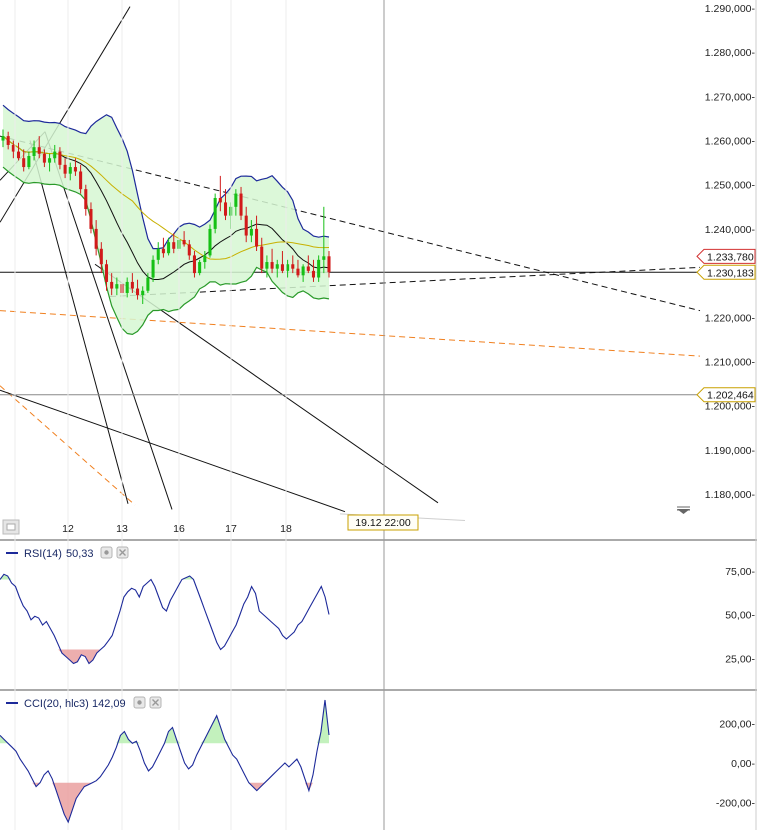 The image size is (757, 830). Describe the element at coordinates (106, 552) in the screenshot. I see `rsi-settings-icon` at that location.